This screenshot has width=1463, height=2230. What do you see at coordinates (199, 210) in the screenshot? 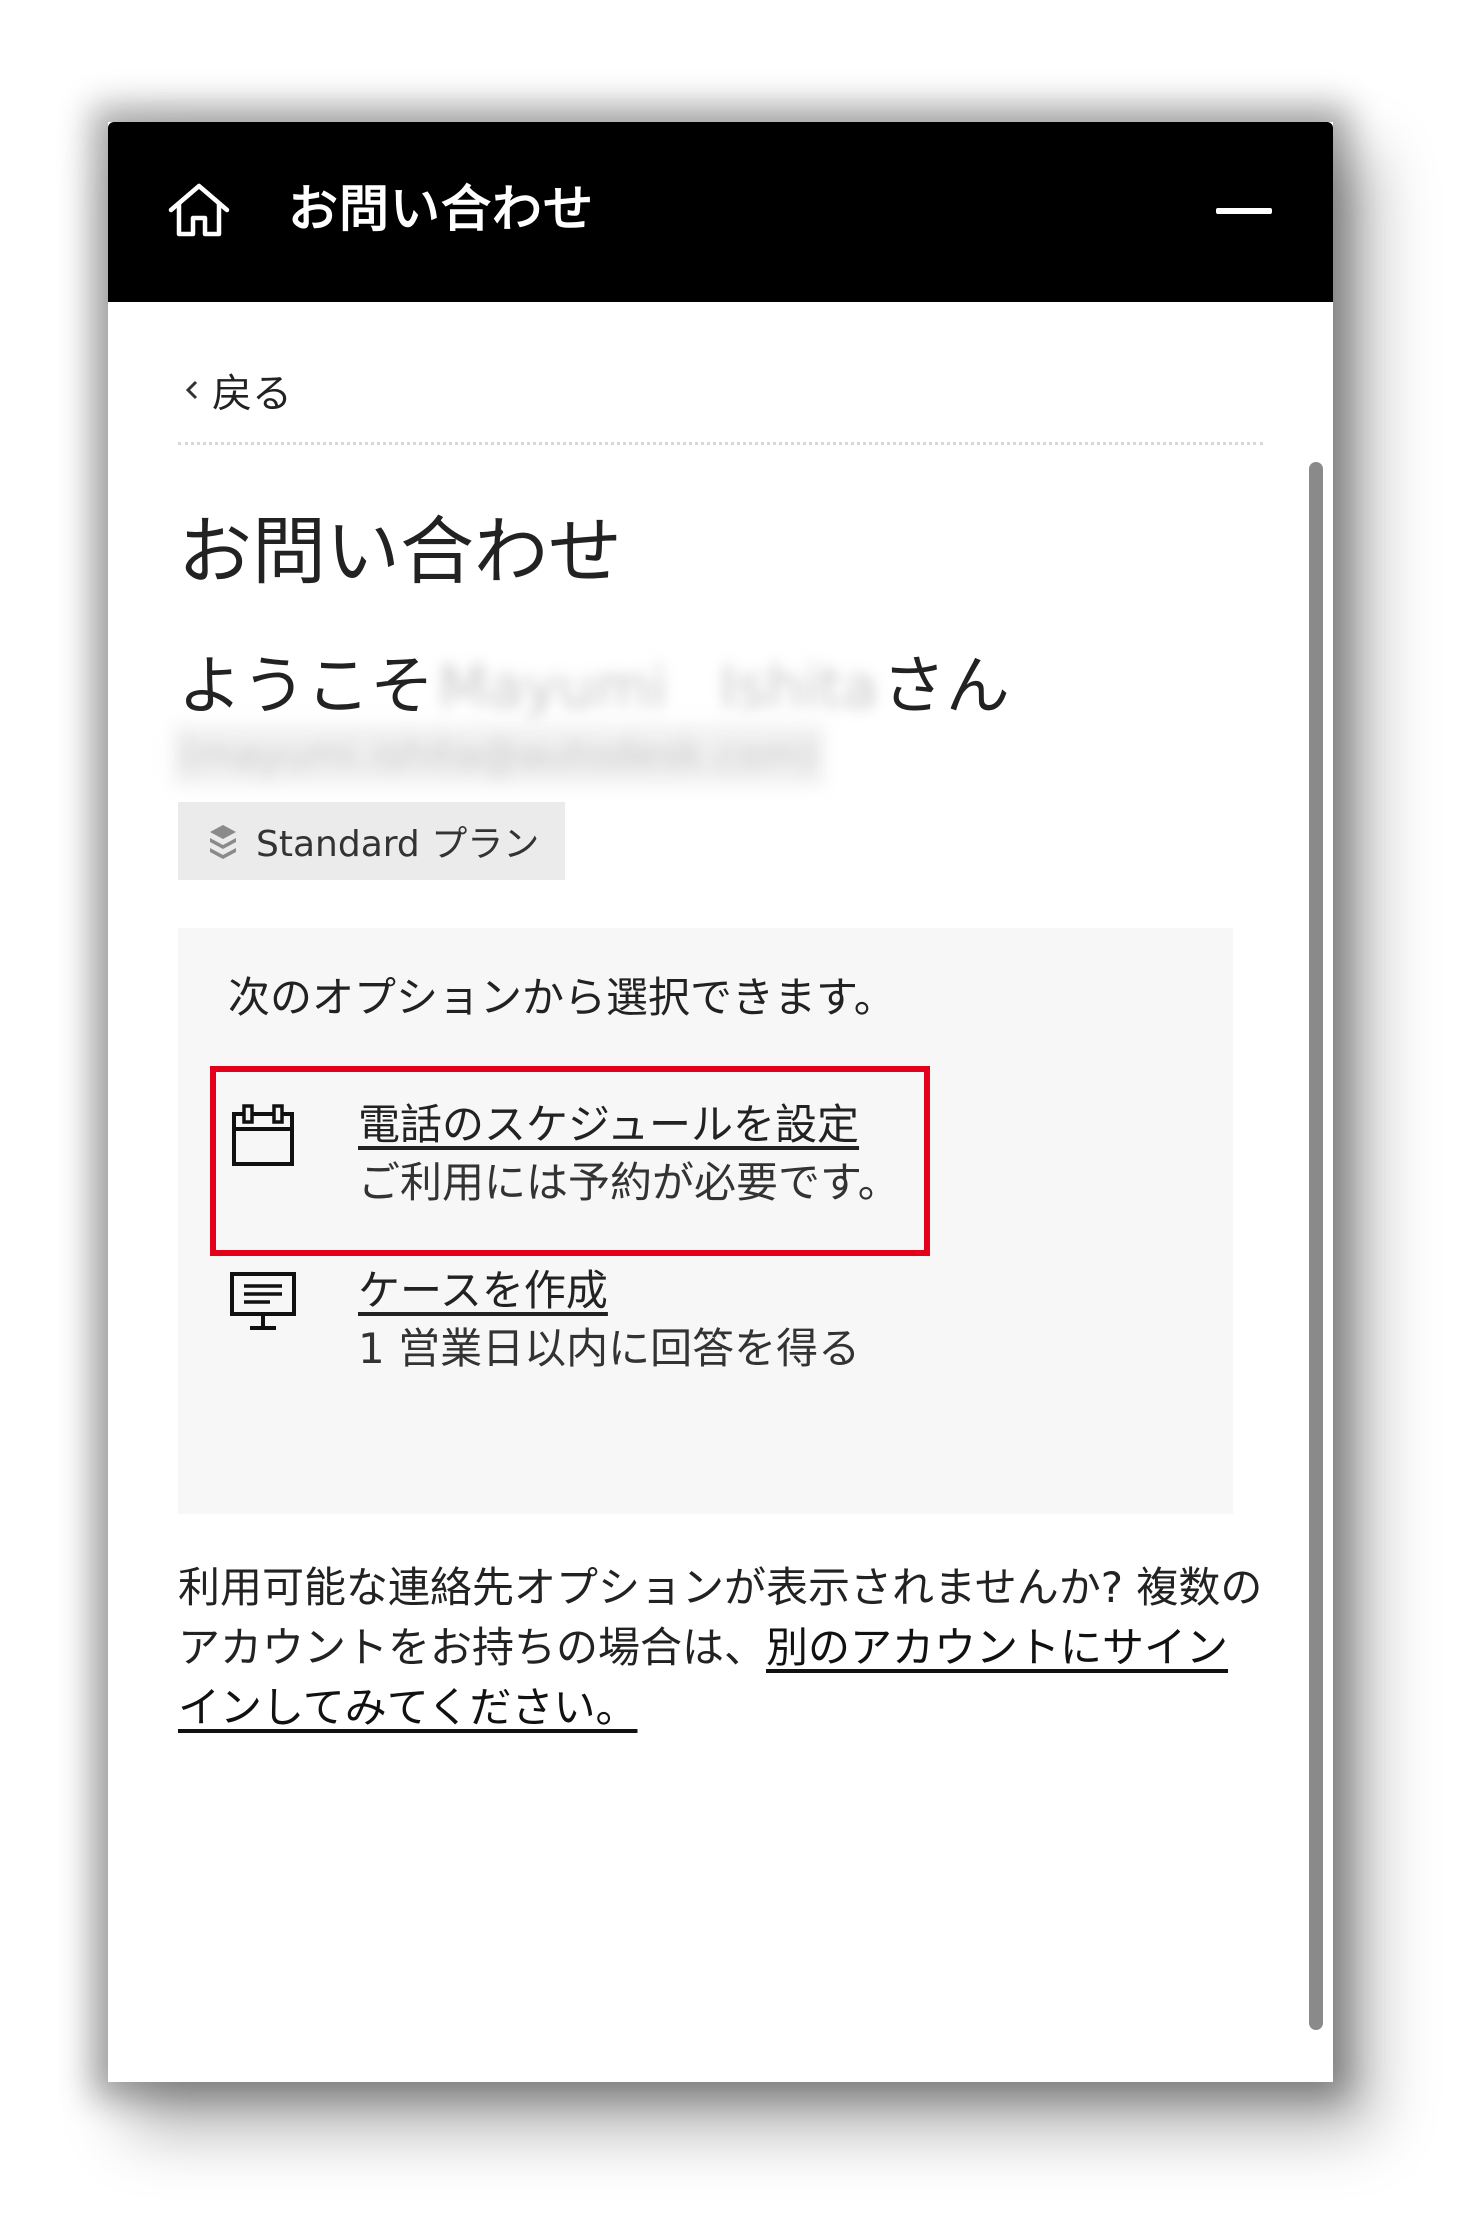
I see `home-icon` at bounding box center [199, 210].